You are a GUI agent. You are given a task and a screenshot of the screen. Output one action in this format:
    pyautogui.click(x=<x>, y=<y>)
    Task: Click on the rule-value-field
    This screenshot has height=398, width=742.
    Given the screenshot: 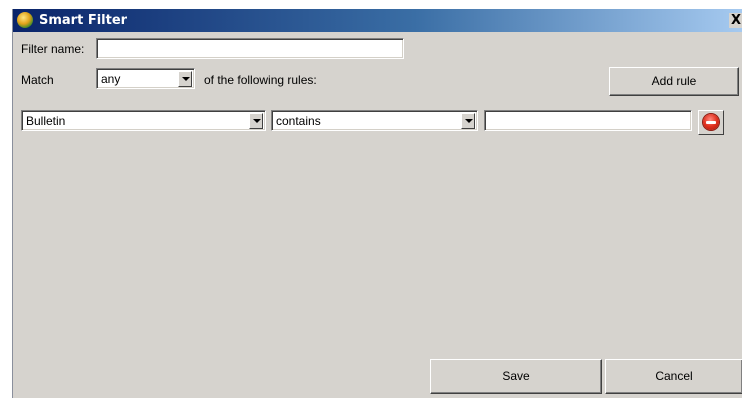 What is the action you would take?
    pyautogui.click(x=588, y=120)
    